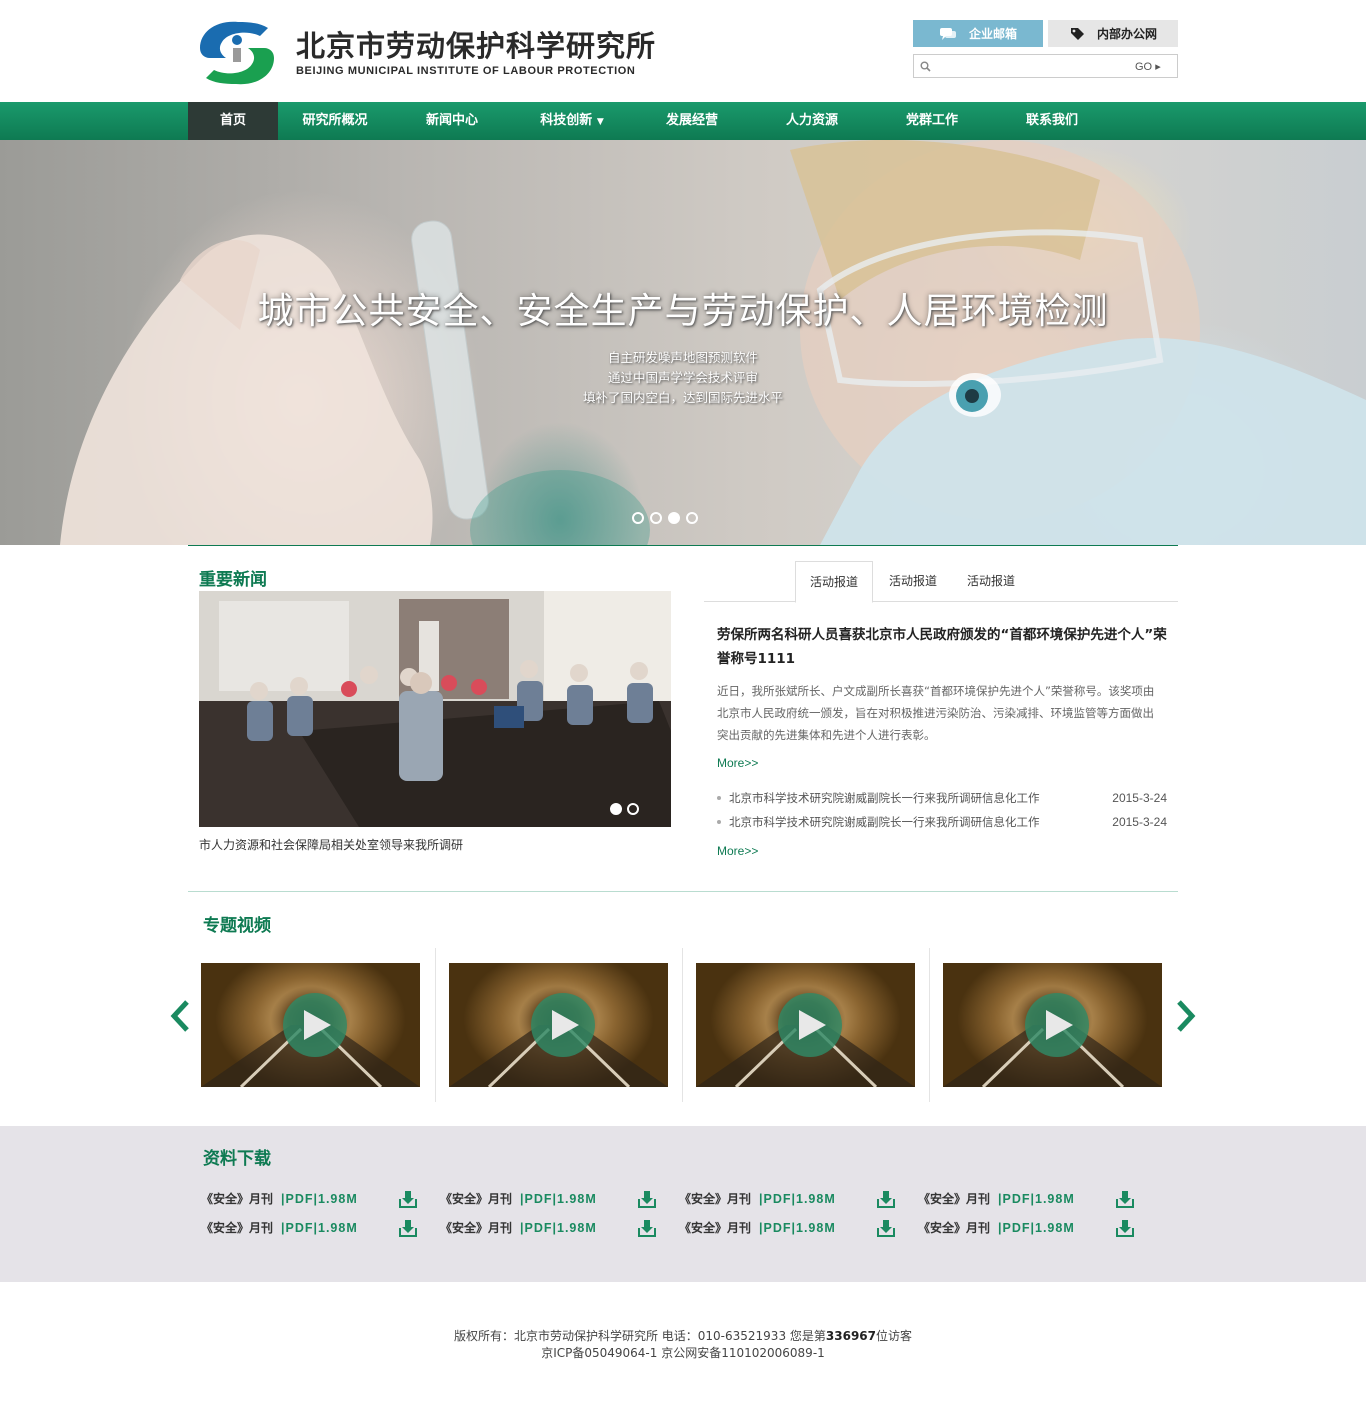 The image size is (1366, 1420). I want to click on search-go-button: GO ▸, so click(1156, 66).